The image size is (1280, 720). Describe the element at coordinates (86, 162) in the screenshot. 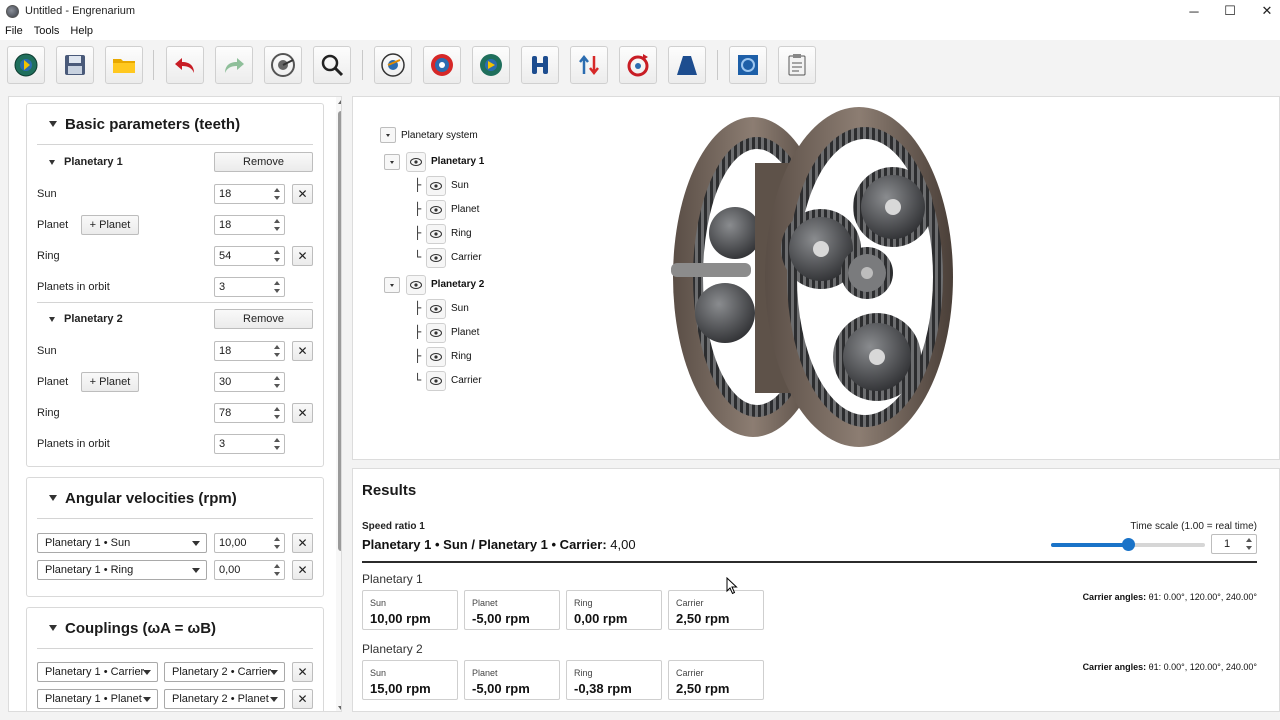

I see `planetary1-header: Planetary 1` at that location.